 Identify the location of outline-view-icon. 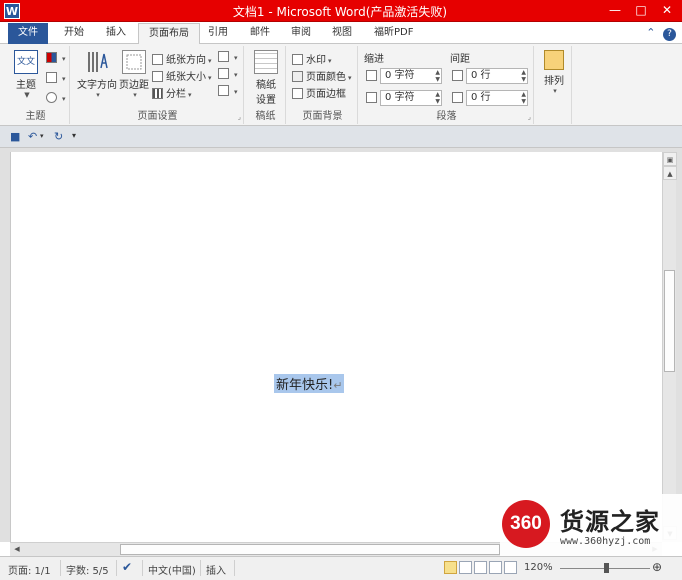
(495, 567).